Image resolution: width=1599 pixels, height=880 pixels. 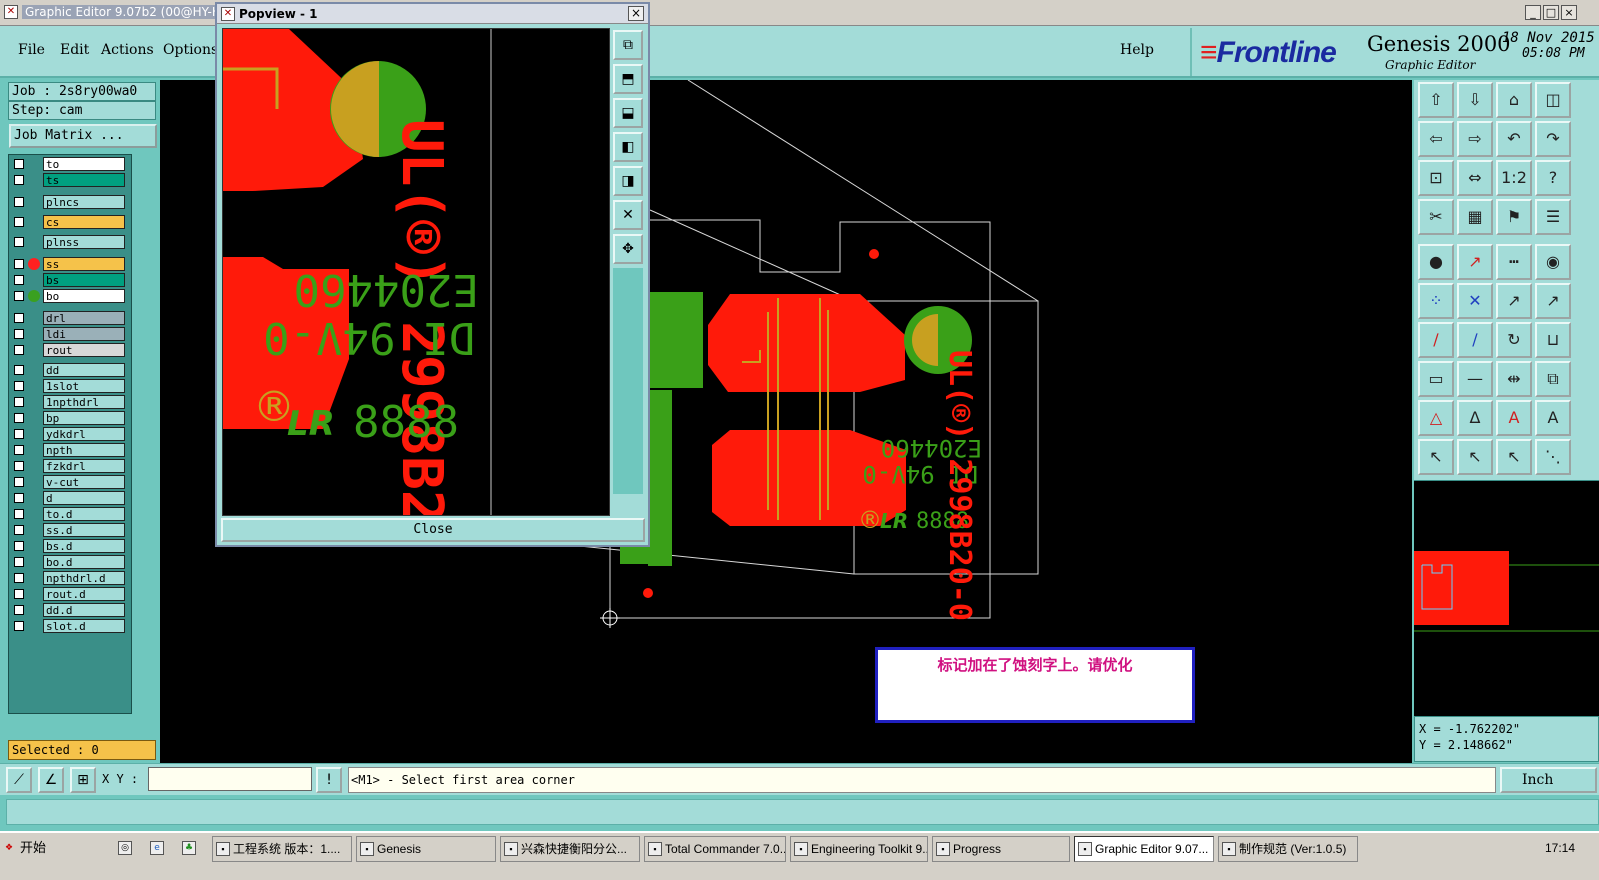 I want to click on popview-pan-left-icon: ◧, so click(x=628, y=147).